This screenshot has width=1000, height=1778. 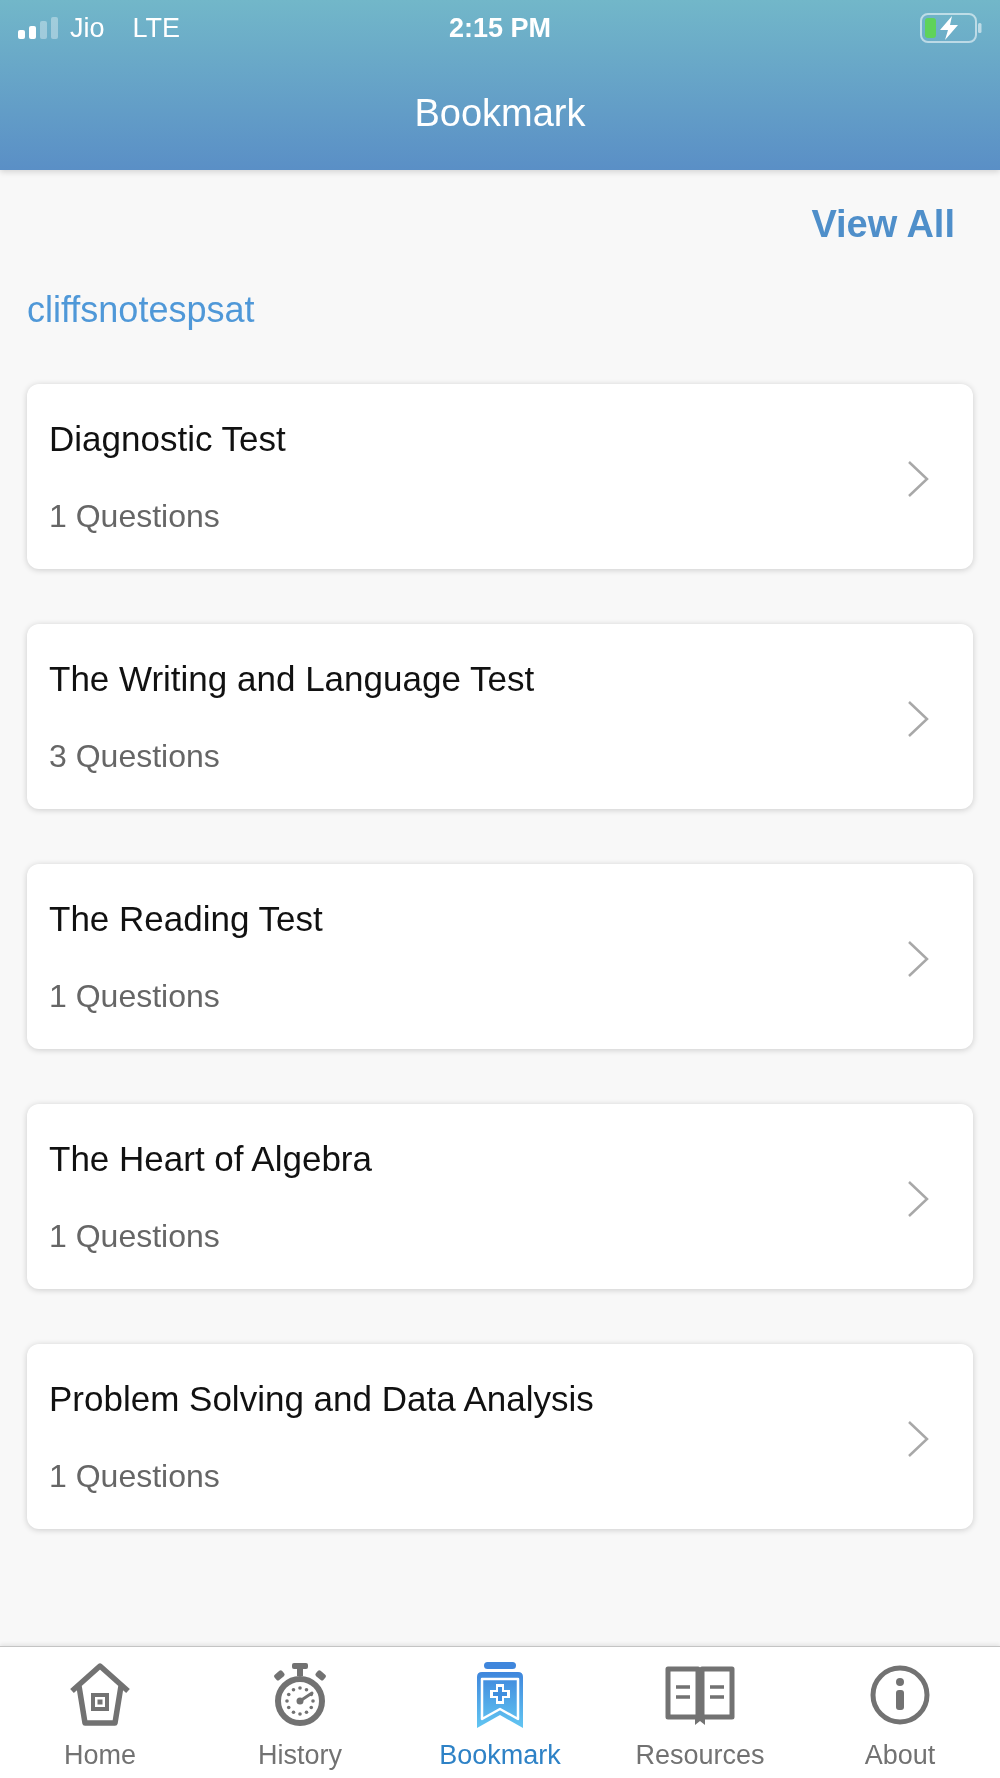 I want to click on tab-button: Home, so click(x=100, y=1712).